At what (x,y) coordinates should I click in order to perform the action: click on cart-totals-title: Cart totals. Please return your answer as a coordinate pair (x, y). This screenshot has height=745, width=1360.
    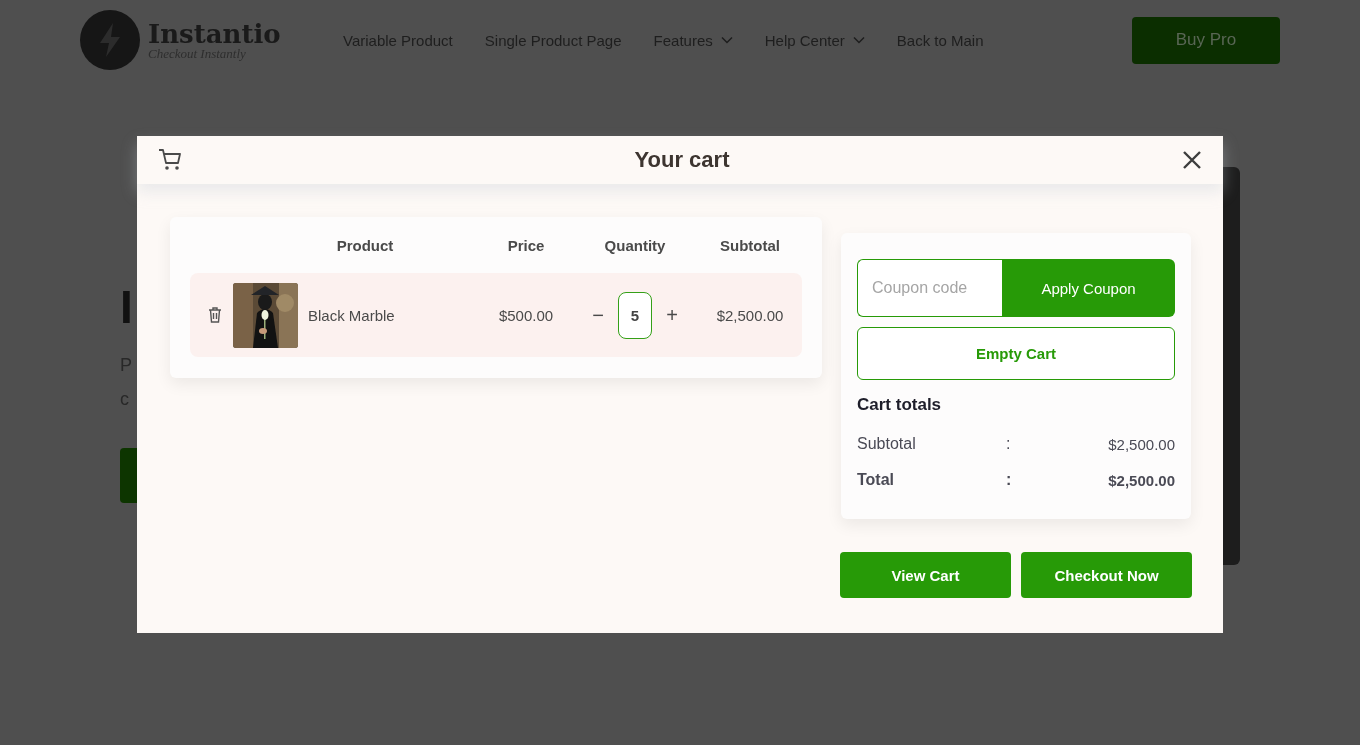
    Looking at the image, I should click on (900, 405).